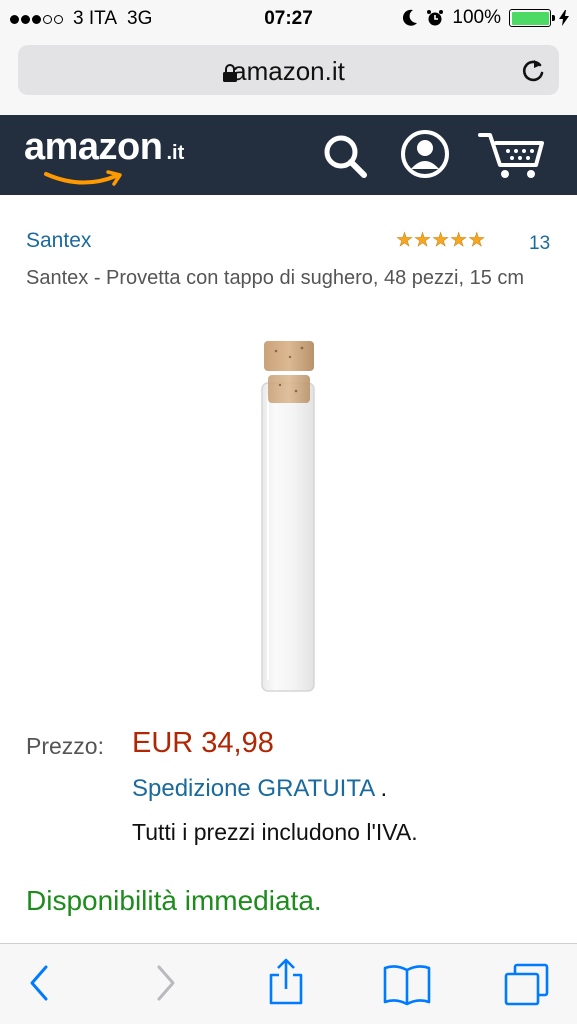 Image resolution: width=577 pixels, height=1024 pixels. I want to click on availability-status: Disponibilità immediata., so click(174, 900).